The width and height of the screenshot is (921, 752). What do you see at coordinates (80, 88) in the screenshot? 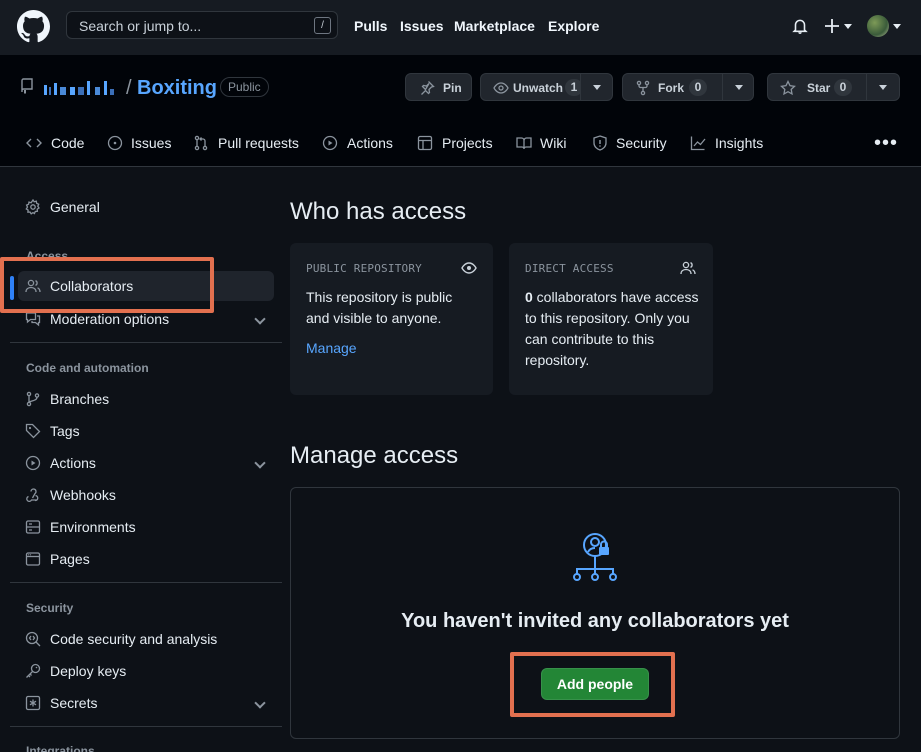
I see `repo-owner-redacted` at bounding box center [80, 88].